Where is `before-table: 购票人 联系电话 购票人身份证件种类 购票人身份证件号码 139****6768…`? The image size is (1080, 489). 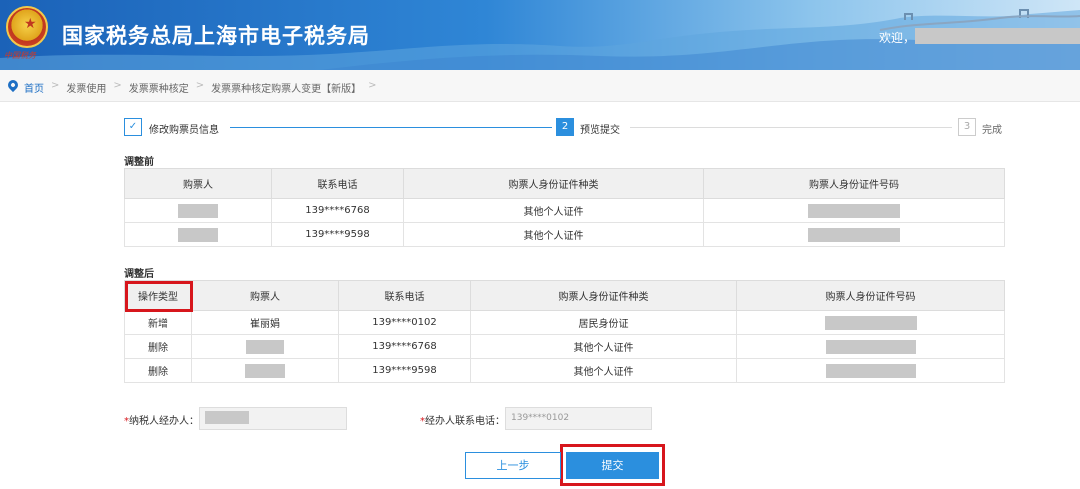 before-table: 购票人 联系电话 购票人身份证件种类 购票人身份证件号码 139****6768… is located at coordinates (564, 207).